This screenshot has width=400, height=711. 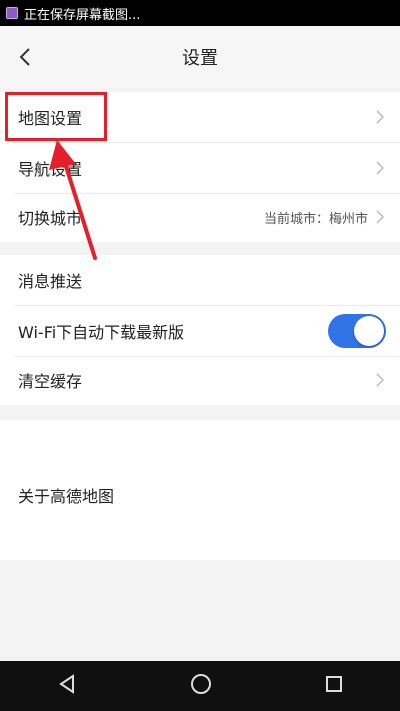 I want to click on nav-recents-icon, so click(x=334, y=684).